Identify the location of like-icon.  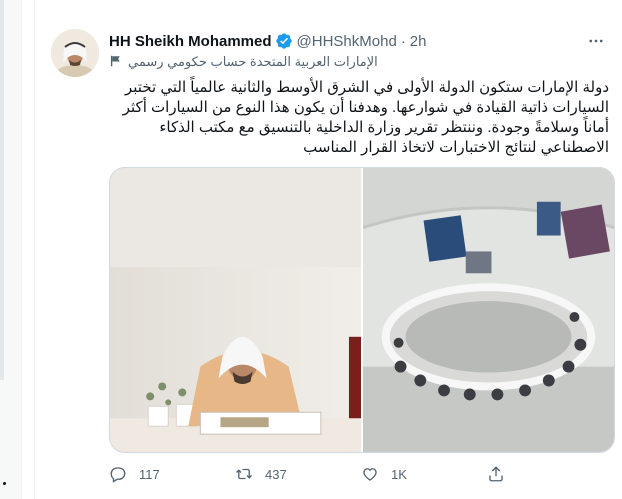
(370, 474).